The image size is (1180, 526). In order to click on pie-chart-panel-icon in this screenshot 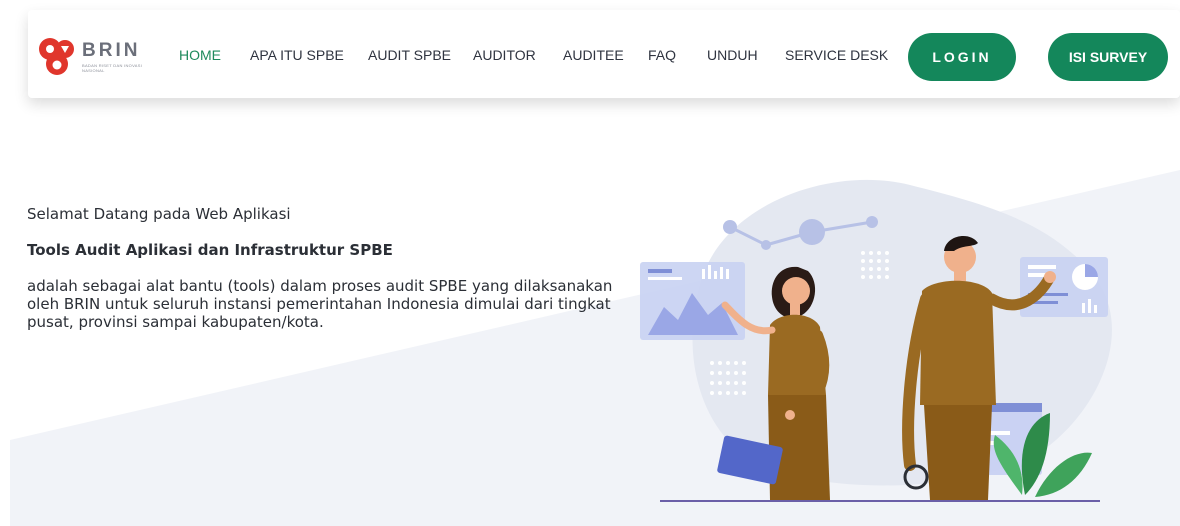, I will do `click(1064, 287)`.